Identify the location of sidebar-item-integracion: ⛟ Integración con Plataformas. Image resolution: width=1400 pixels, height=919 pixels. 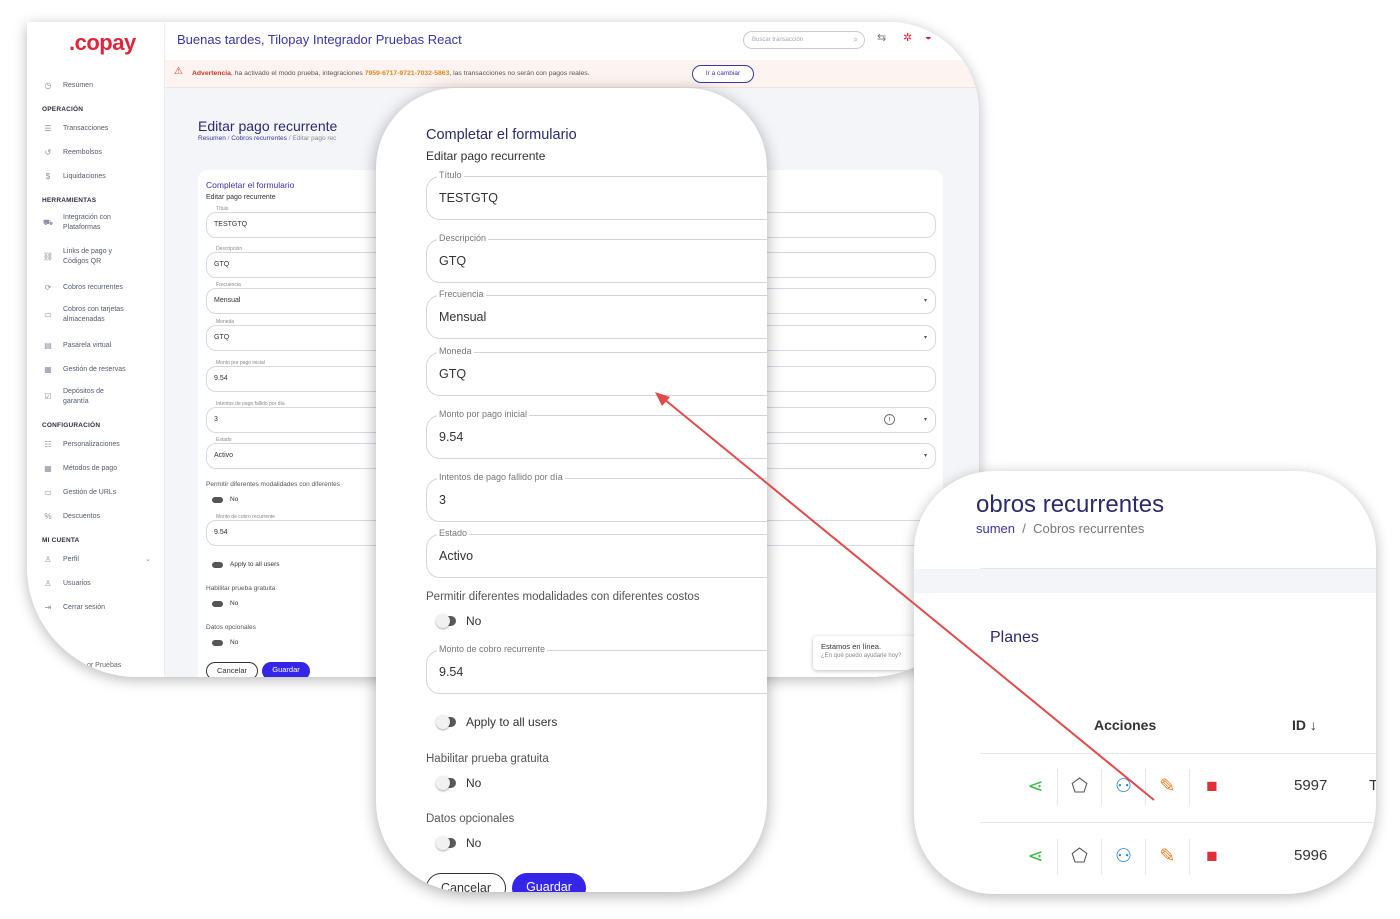
(103, 223).